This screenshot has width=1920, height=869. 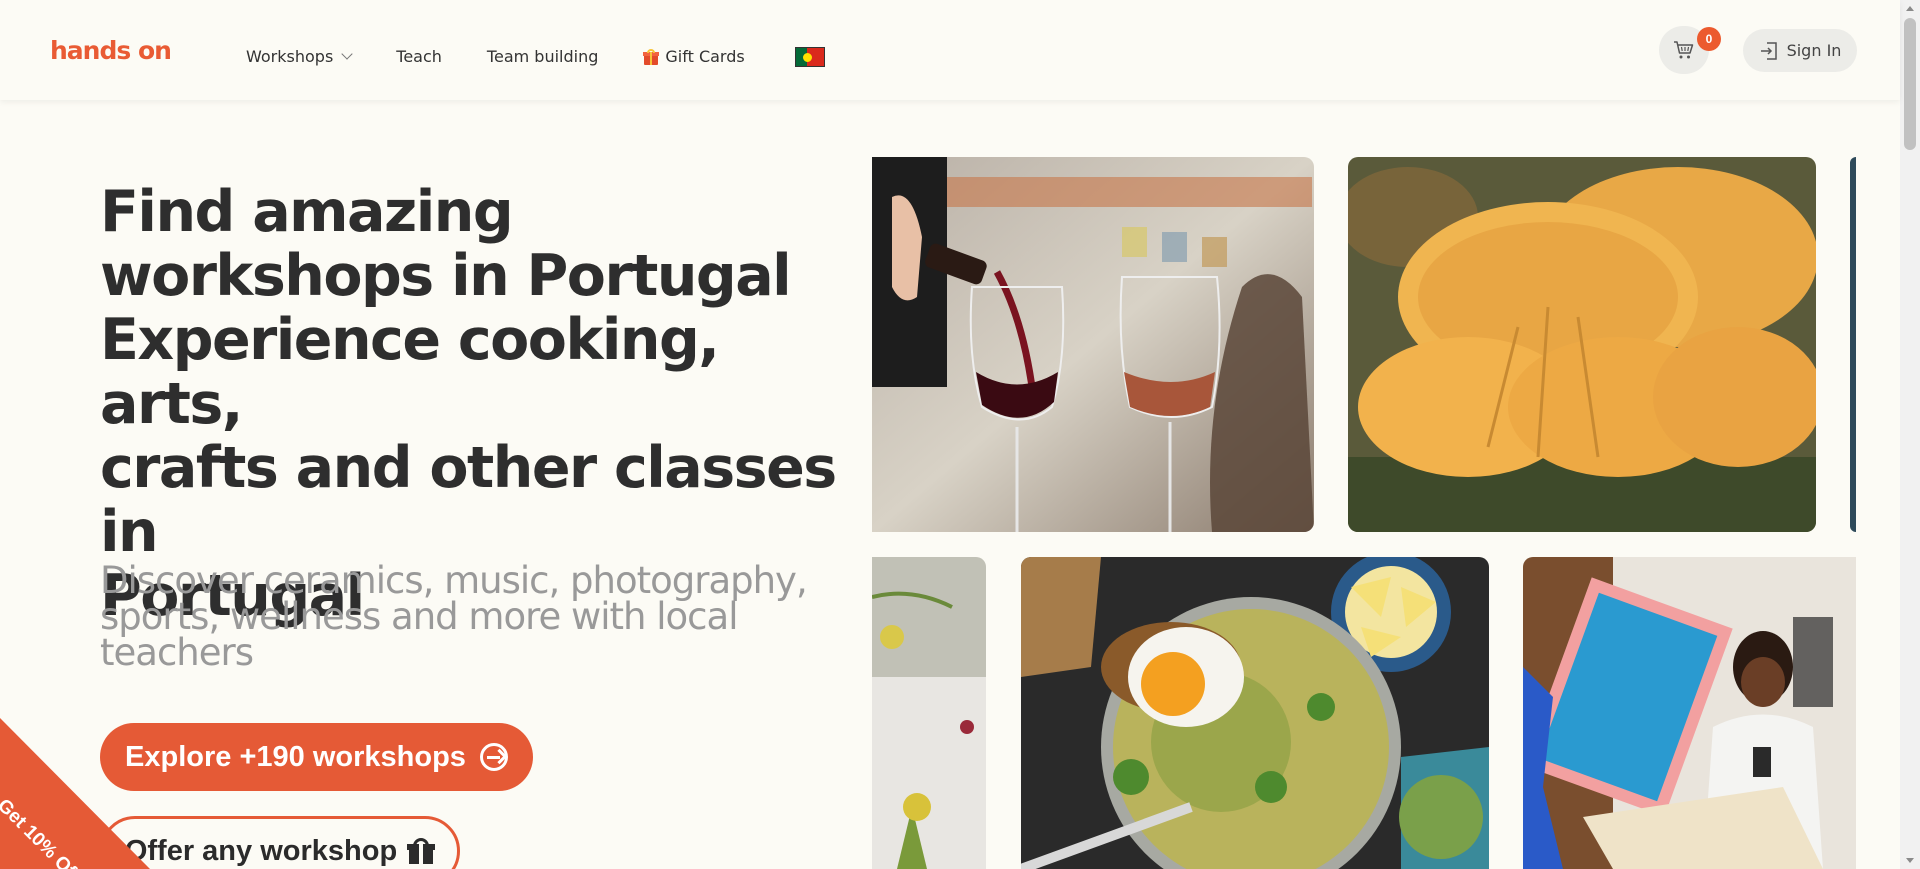 I want to click on page-scrollbar, so click(x=1910, y=434).